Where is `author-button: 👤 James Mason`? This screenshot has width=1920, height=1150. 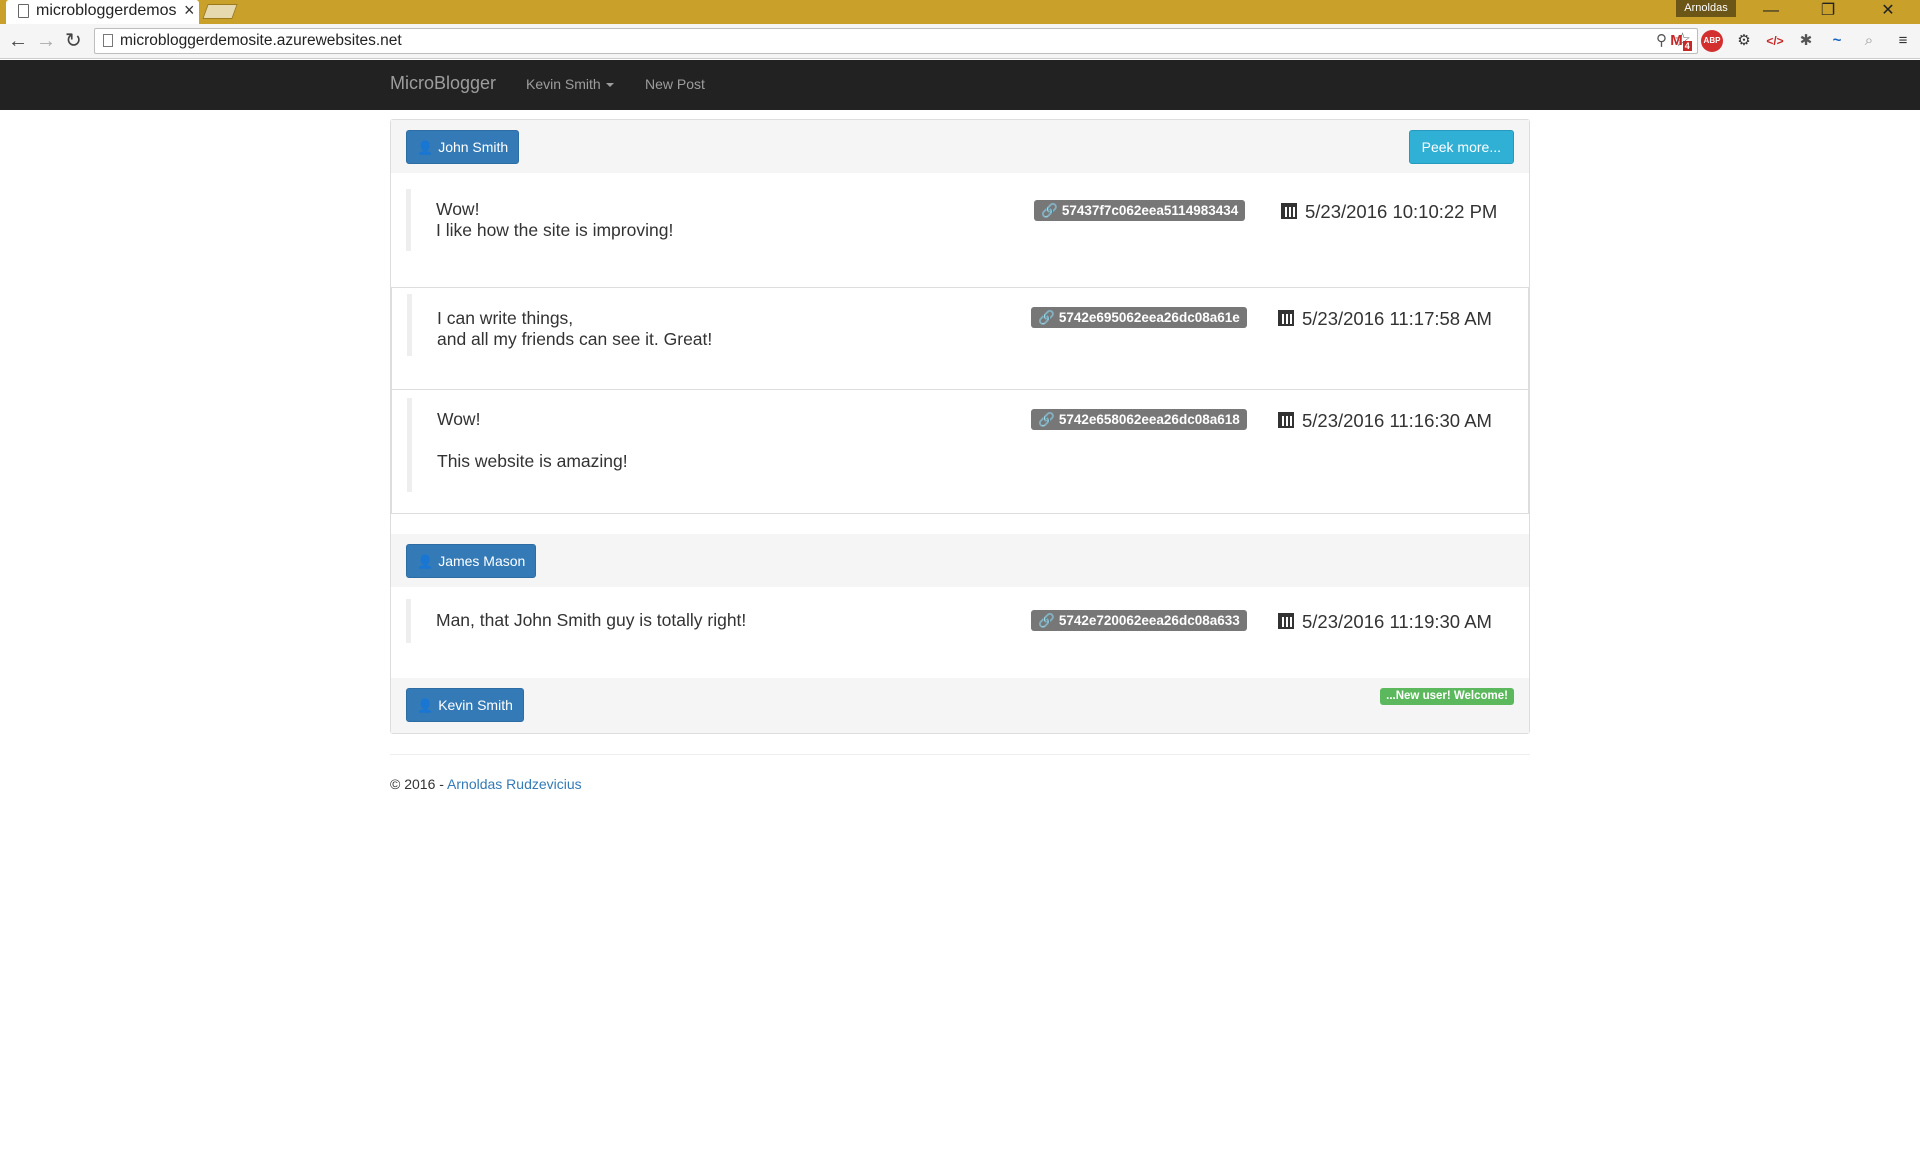 author-button: 👤 James Mason is located at coordinates (471, 561).